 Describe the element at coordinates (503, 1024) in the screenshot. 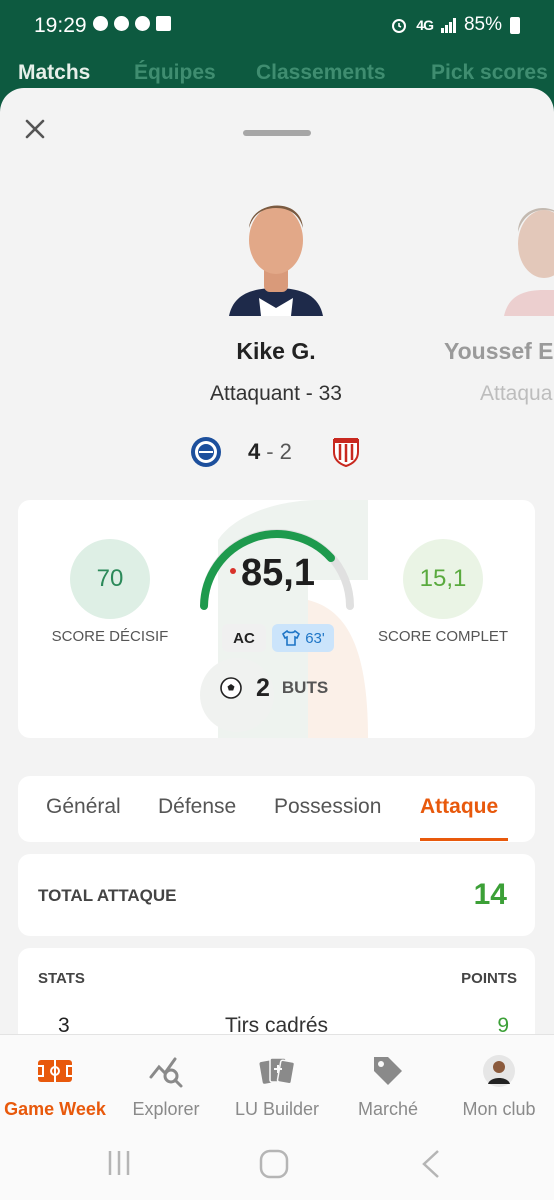

I see `stat-points: 9` at that location.